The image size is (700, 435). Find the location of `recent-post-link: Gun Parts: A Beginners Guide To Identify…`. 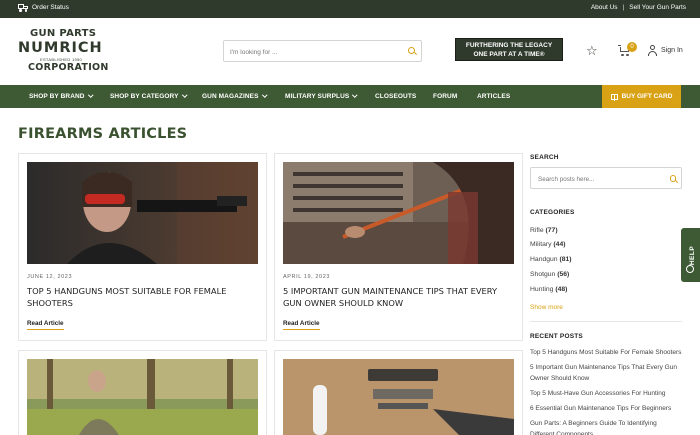

recent-post-link: Gun Parts: A Beginners Guide To Identify… is located at coordinates (606, 426).